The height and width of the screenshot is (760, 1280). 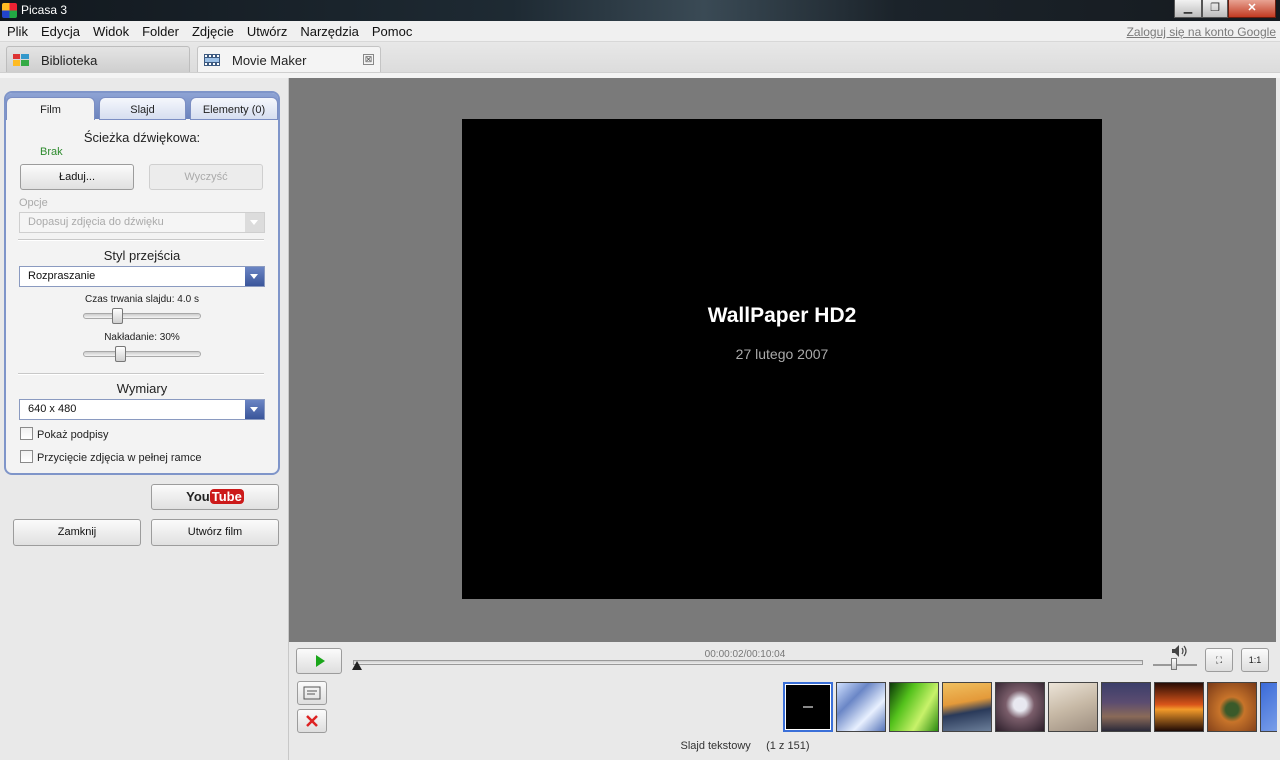 What do you see at coordinates (142, 354) in the screenshot?
I see `overlap-slider-track` at bounding box center [142, 354].